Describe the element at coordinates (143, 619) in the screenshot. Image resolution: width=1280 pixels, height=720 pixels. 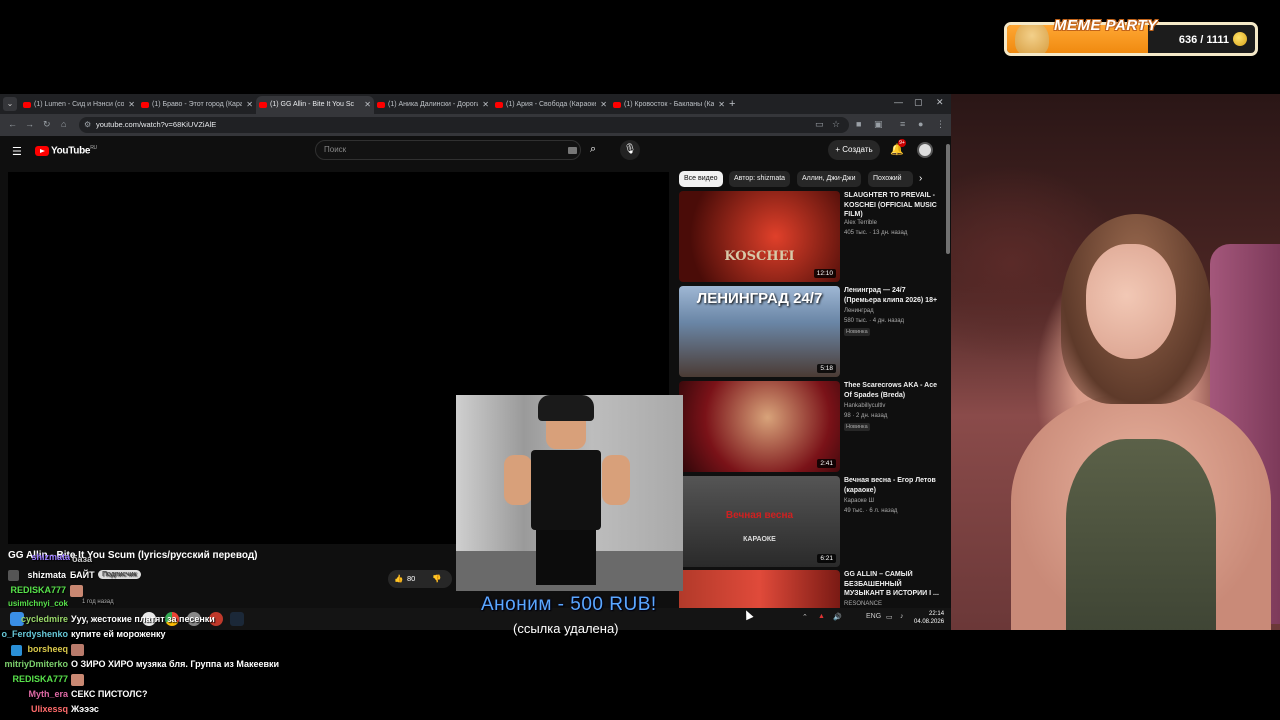
I see `chat-text: Ууу, жестокие платят за песенки` at that location.